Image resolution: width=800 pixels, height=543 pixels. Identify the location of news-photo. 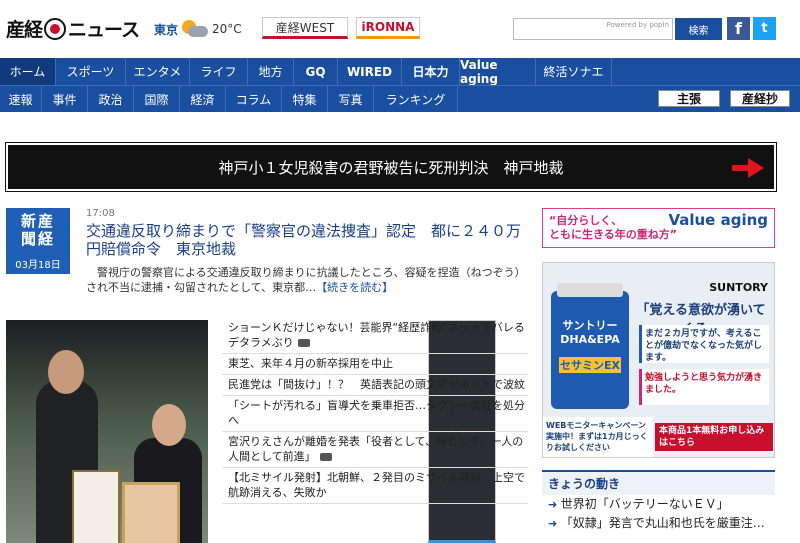
(107, 431).